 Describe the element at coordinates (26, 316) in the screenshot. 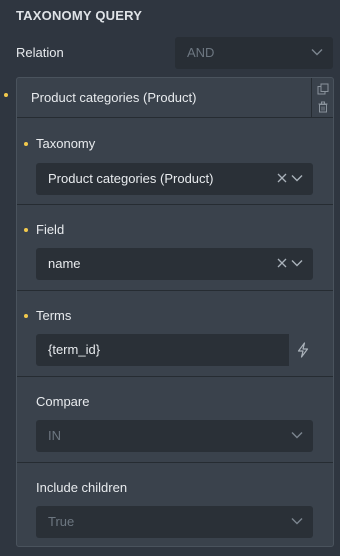

I see `terms-modified-dot` at that location.